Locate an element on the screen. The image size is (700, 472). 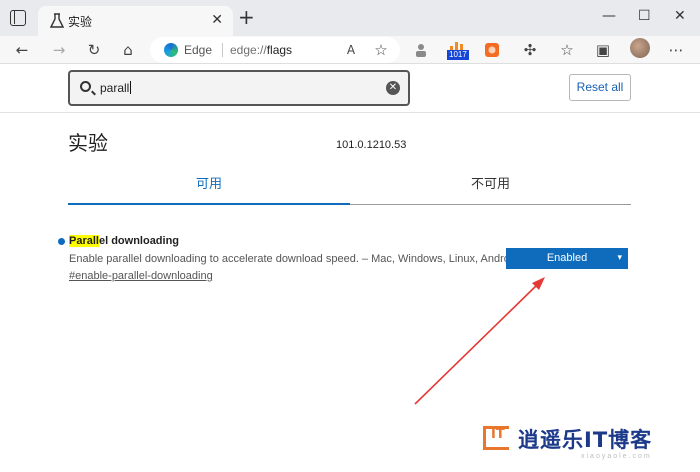
watermark-logo-text: IT is located at coordinates (498, 434).